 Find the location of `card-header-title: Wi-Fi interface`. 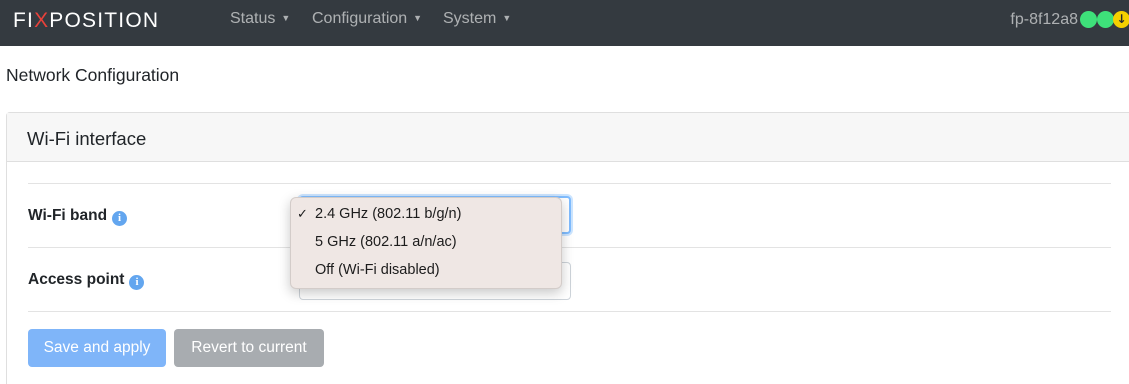

card-header-title: Wi-Fi interface is located at coordinates (87, 138).